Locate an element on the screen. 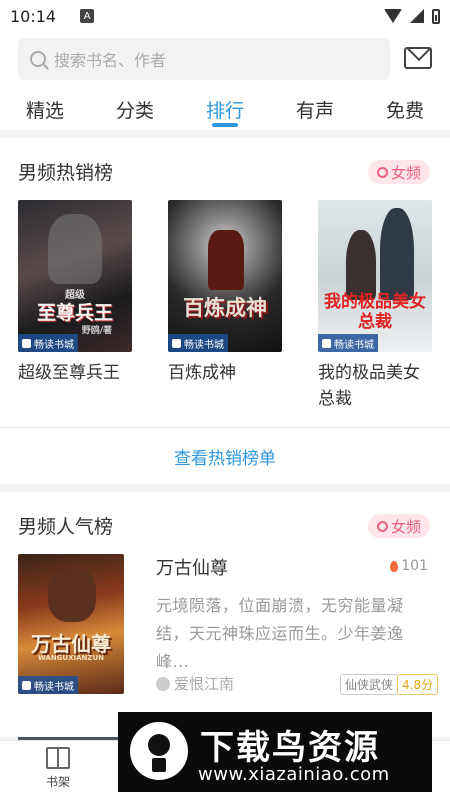 This screenshot has width=450, height=800. watermark-url: www.xiazainiao.com is located at coordinates (294, 774).